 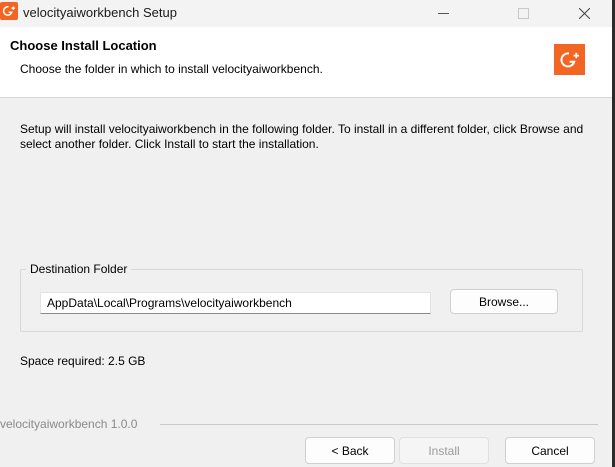 I want to click on install-button: Install, so click(x=444, y=450).